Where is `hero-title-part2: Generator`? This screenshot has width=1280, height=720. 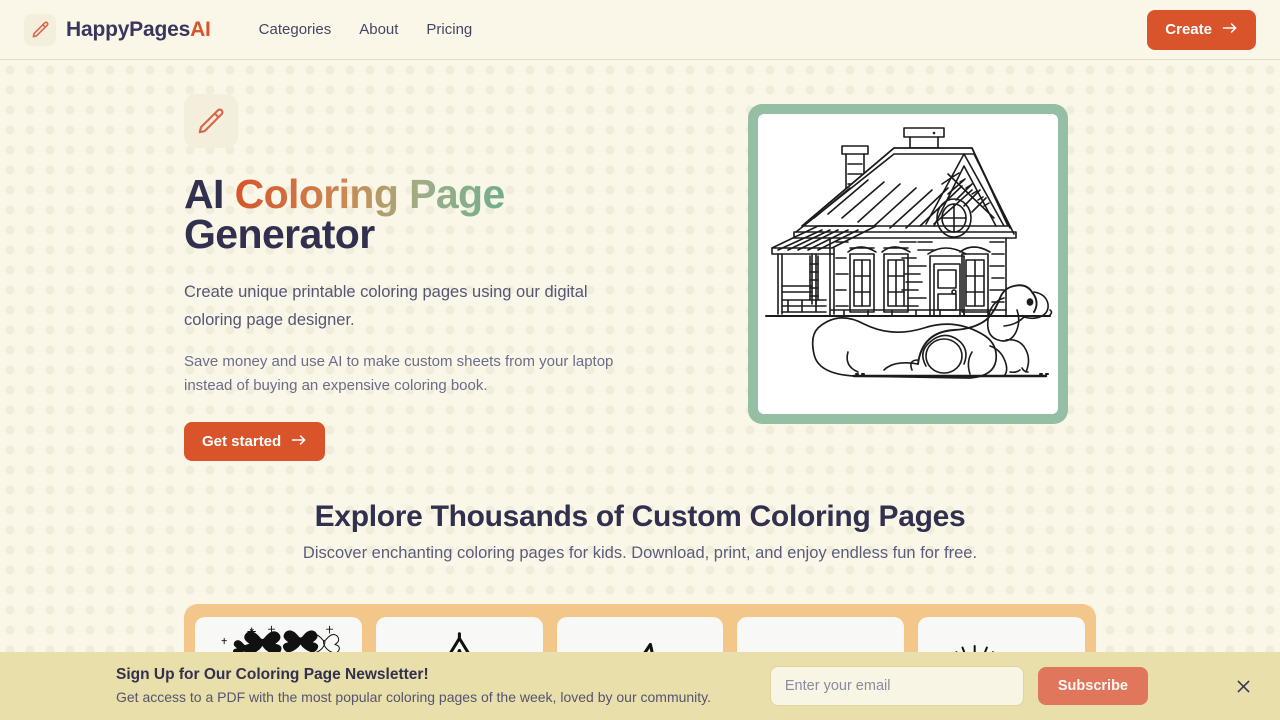 hero-title-part2: Generator is located at coordinates (279, 234).